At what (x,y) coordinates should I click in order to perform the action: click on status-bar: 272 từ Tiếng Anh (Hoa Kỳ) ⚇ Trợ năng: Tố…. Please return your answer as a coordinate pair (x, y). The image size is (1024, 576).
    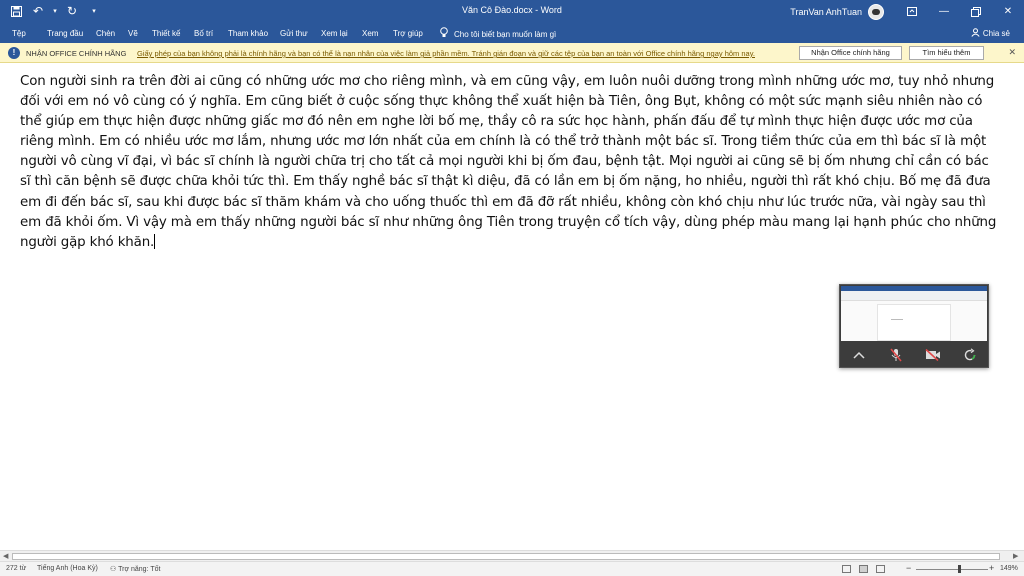
    Looking at the image, I should click on (512, 568).